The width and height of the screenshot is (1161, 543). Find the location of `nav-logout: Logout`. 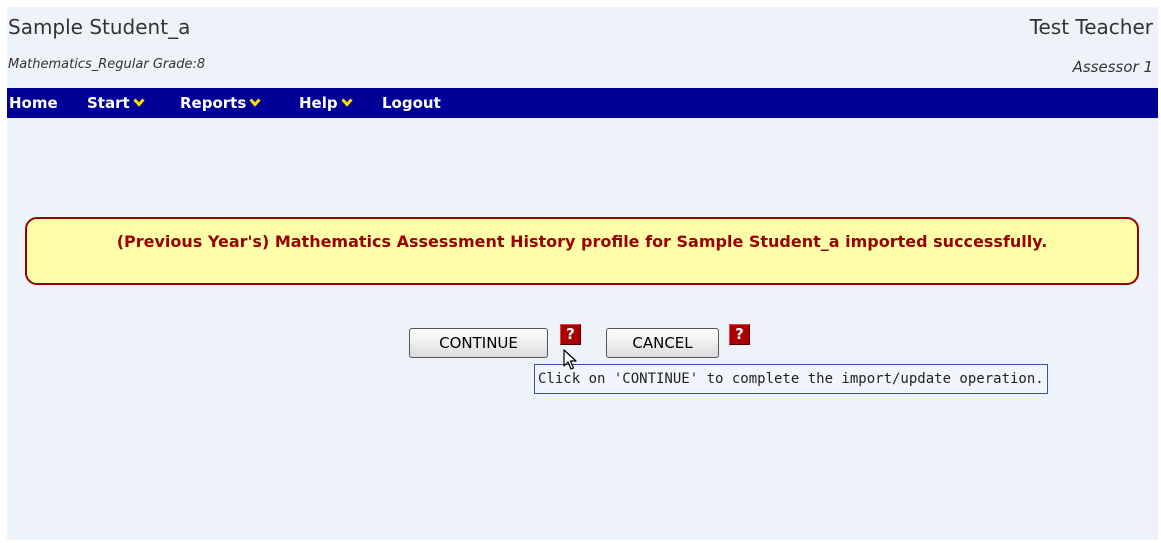

nav-logout: Logout is located at coordinates (411, 103).